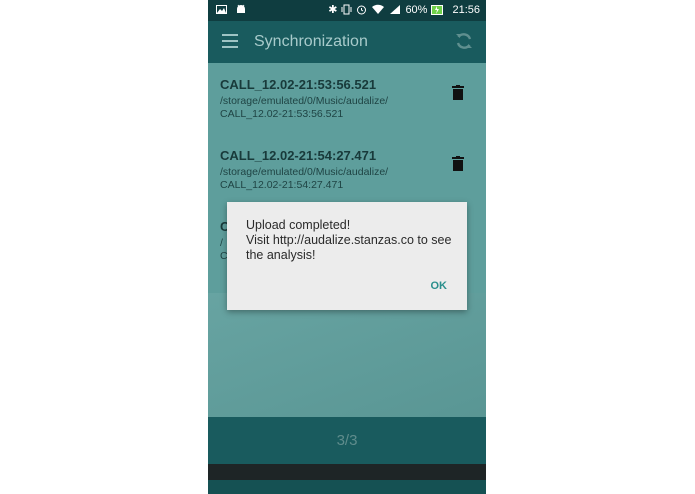 The height and width of the screenshot is (494, 695). What do you see at coordinates (466, 9) in the screenshot?
I see `clock: 21:56` at bounding box center [466, 9].